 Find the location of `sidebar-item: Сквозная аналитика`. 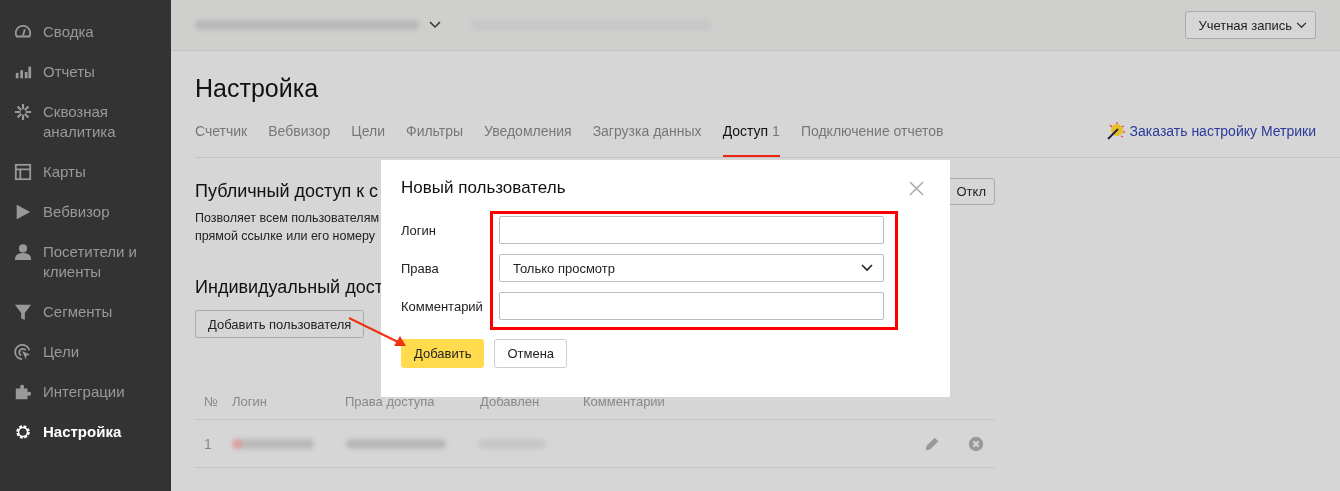

sidebar-item: Сквозная аналитика is located at coordinates (85, 122).